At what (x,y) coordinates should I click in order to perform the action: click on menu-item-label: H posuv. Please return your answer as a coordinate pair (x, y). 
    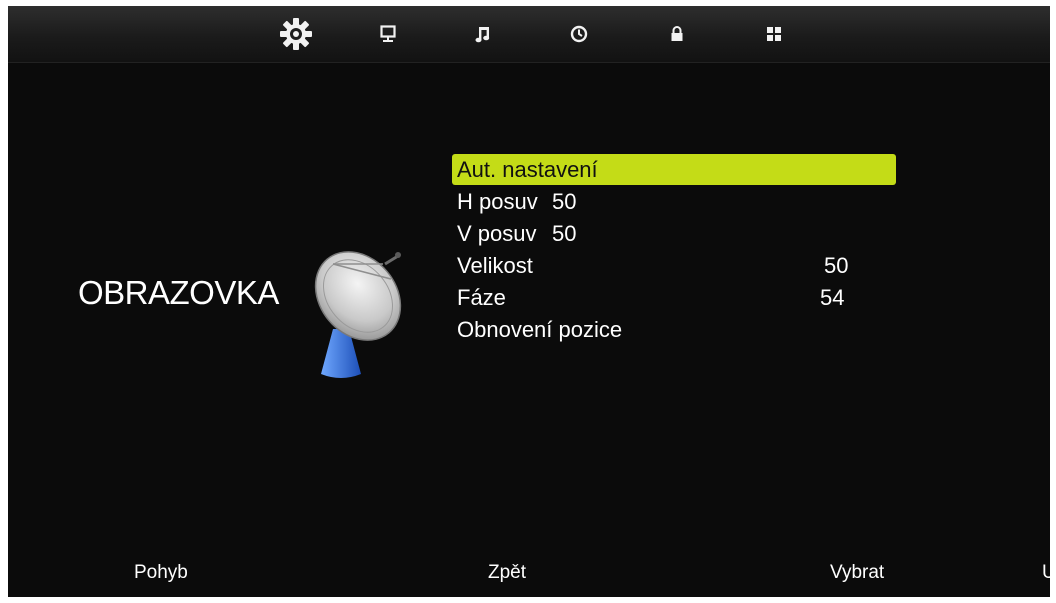
    Looking at the image, I should click on (497, 201).